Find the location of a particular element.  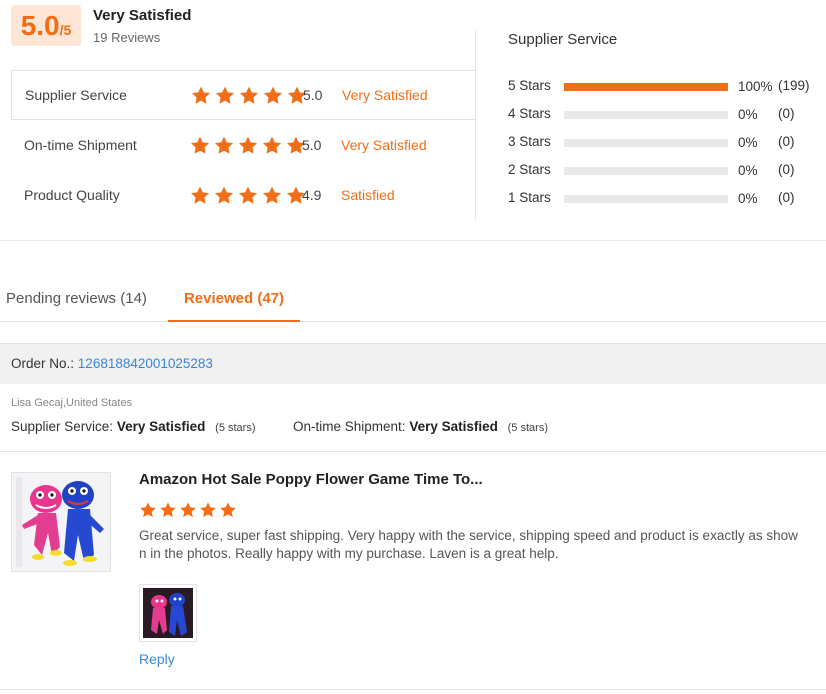

shipment-label: On-time Shipment: is located at coordinates (349, 426).